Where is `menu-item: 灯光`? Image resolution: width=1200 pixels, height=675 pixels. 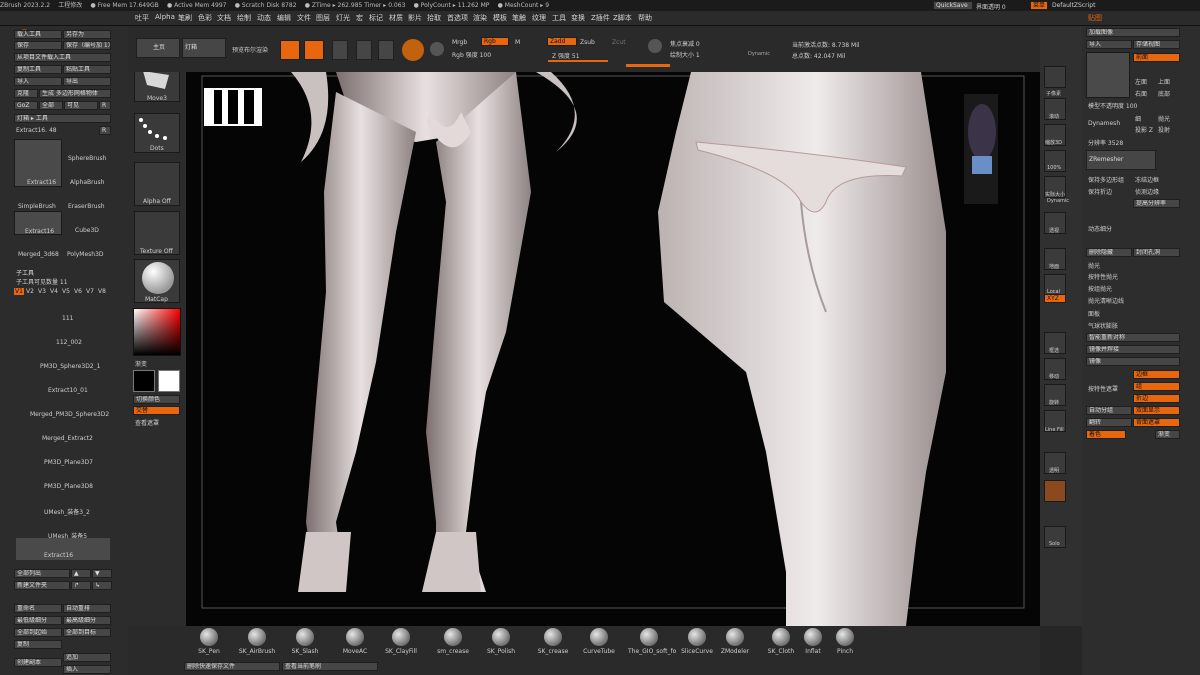
menu-item: 灯光 is located at coordinates (343, 18).